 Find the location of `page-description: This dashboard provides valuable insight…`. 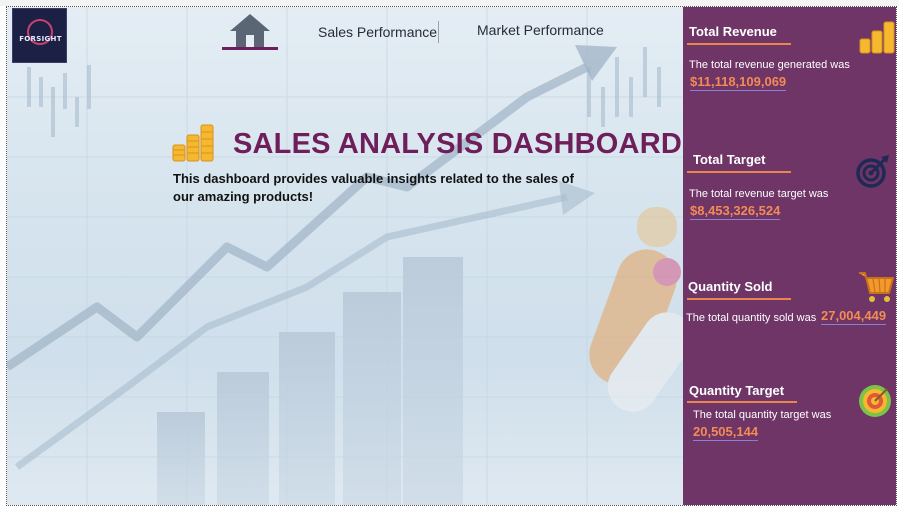

page-description: This dashboard provides valuable insight… is located at coordinates (373, 187).